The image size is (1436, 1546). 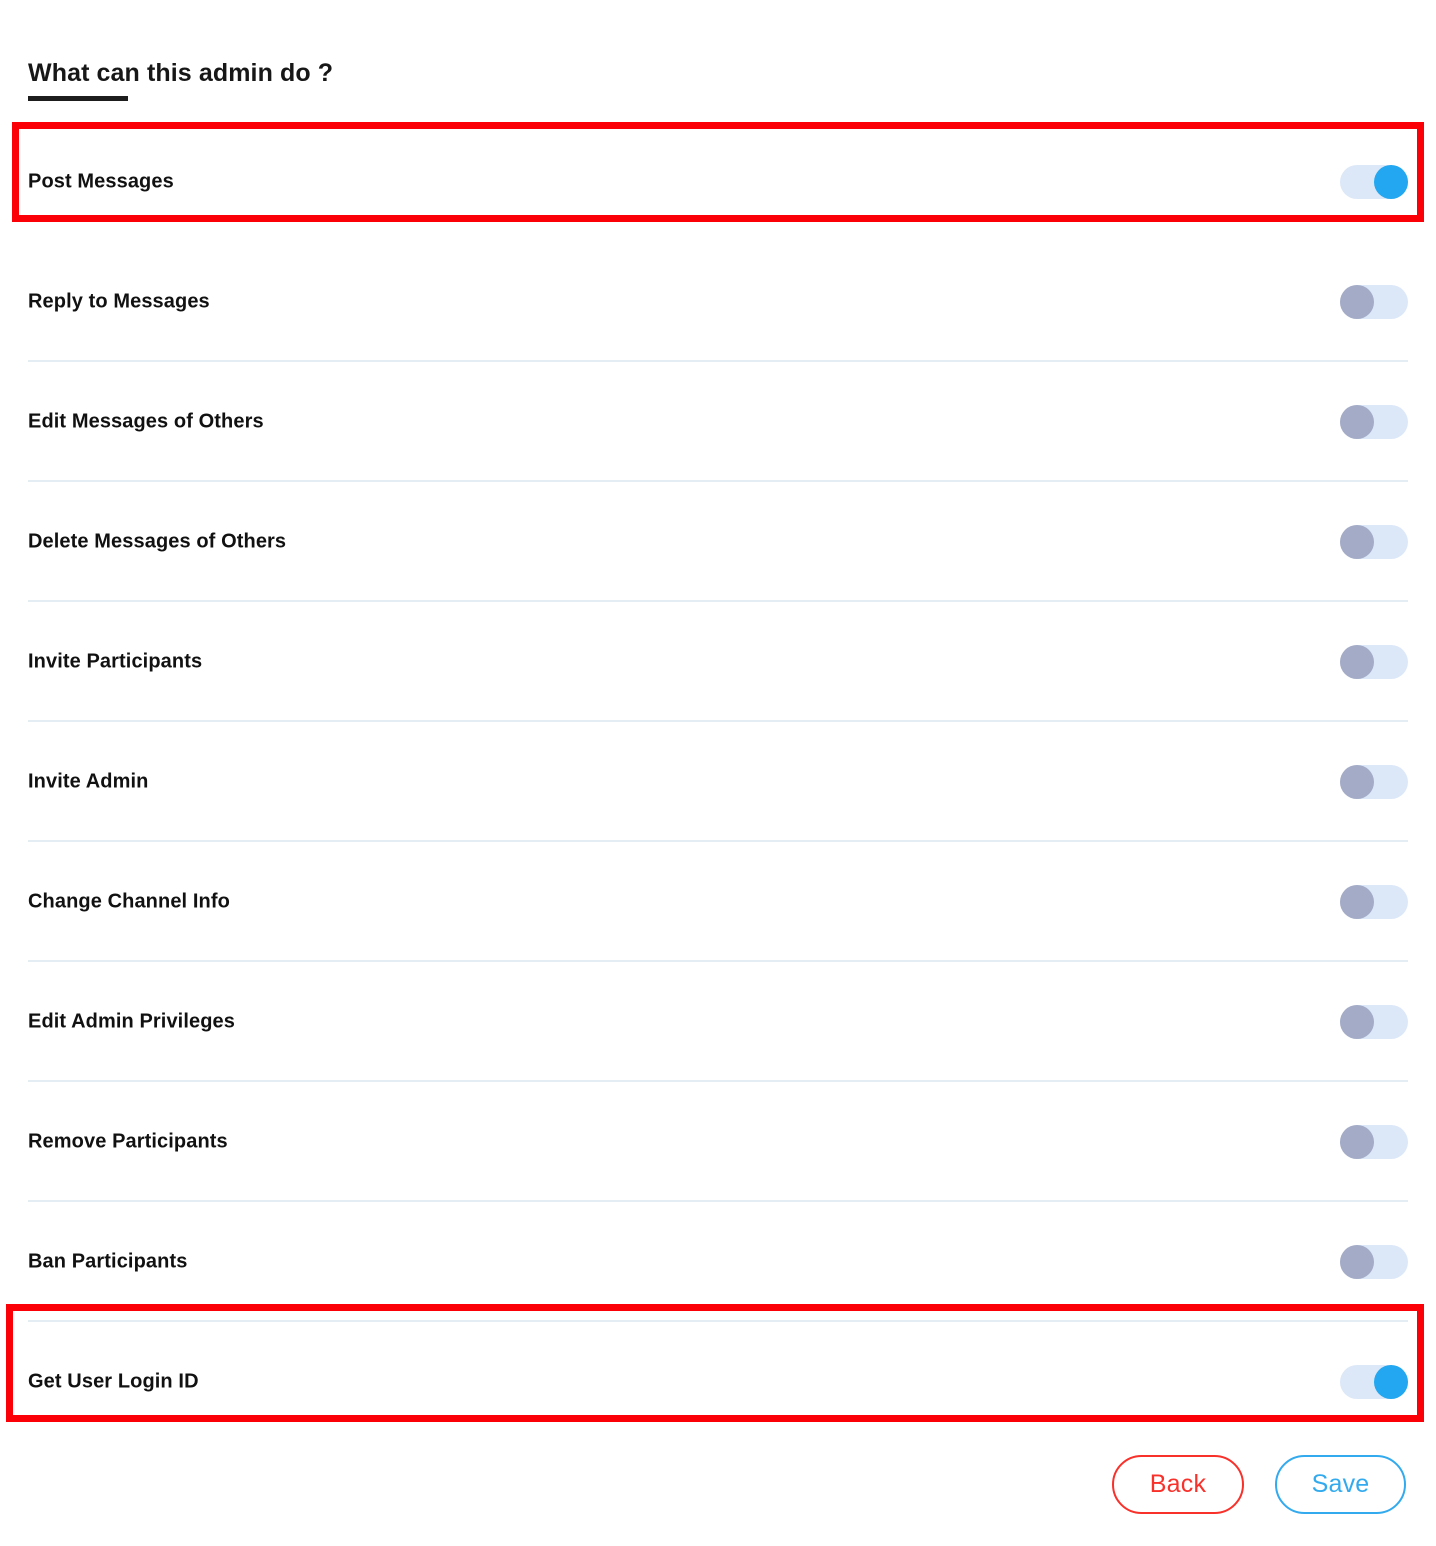 What do you see at coordinates (131, 1021) in the screenshot?
I see `permission-label: Edit Admin Privileges` at bounding box center [131, 1021].